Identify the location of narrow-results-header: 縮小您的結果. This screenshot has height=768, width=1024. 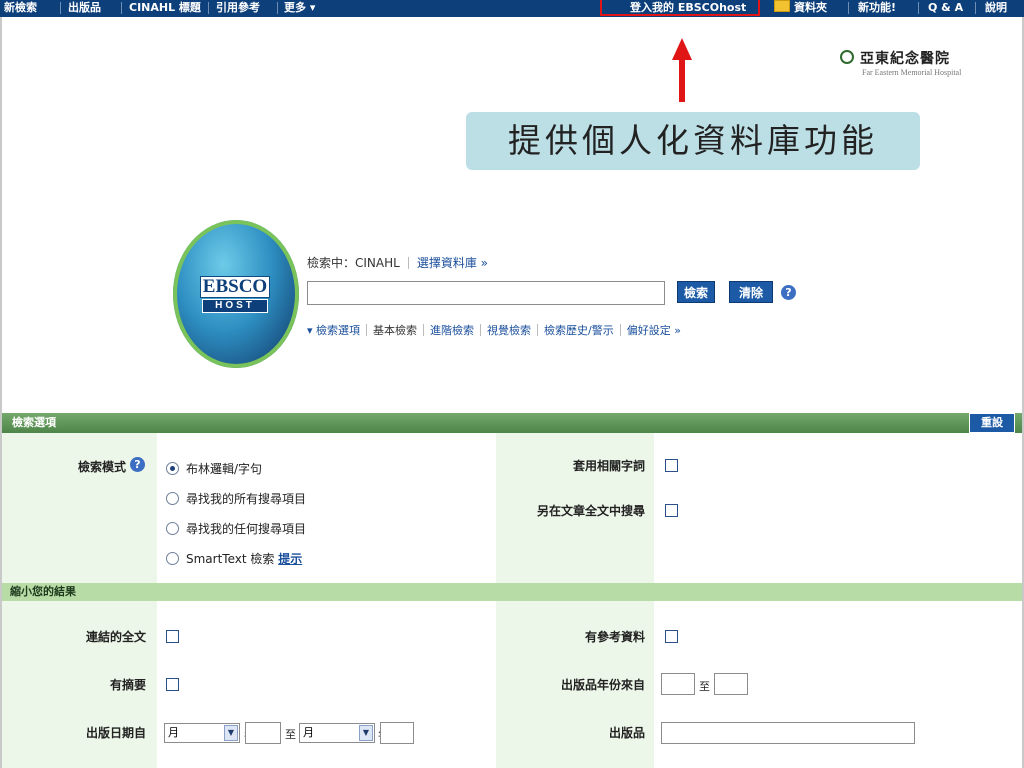
(512, 592).